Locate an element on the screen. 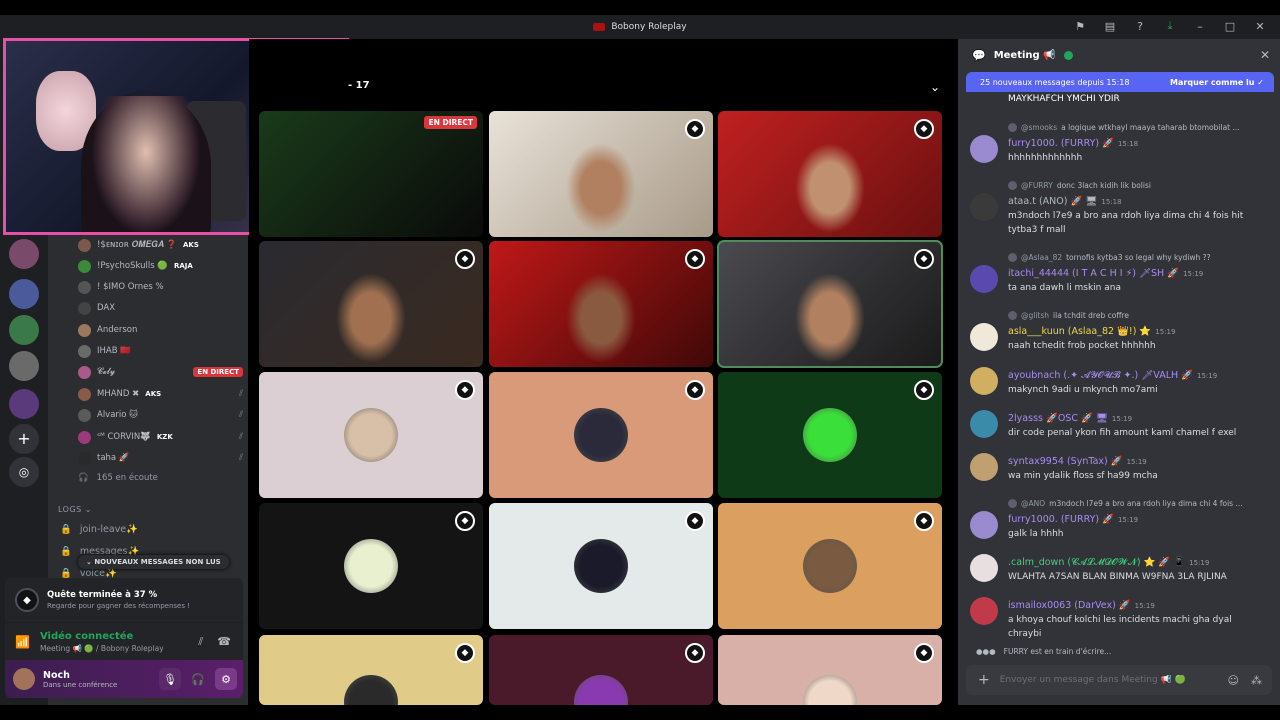 The image size is (1280, 720). voice-user: Anderson is located at coordinates (160, 330).